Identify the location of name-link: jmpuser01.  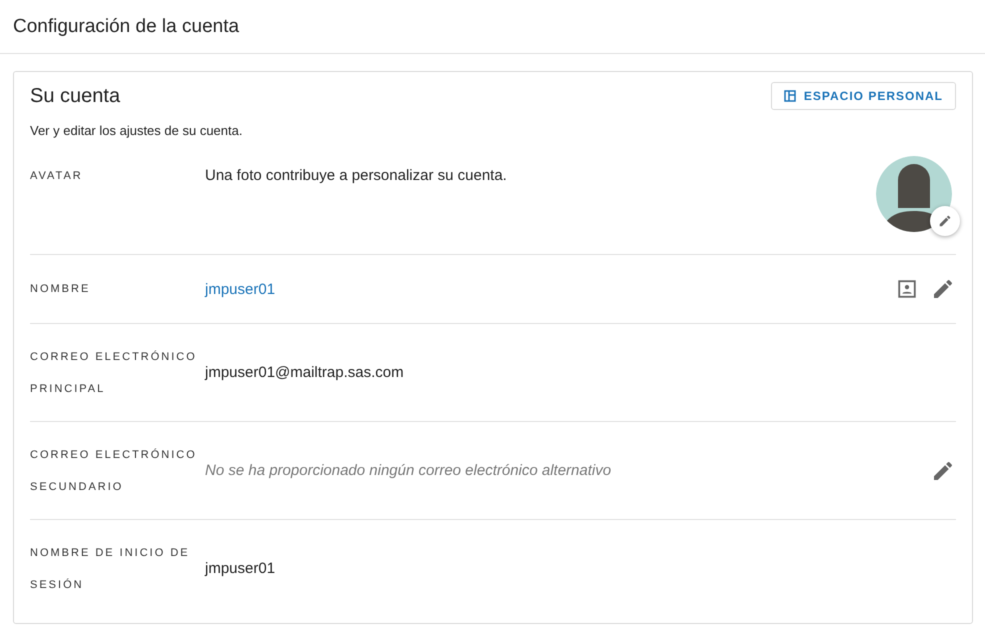
(549, 289).